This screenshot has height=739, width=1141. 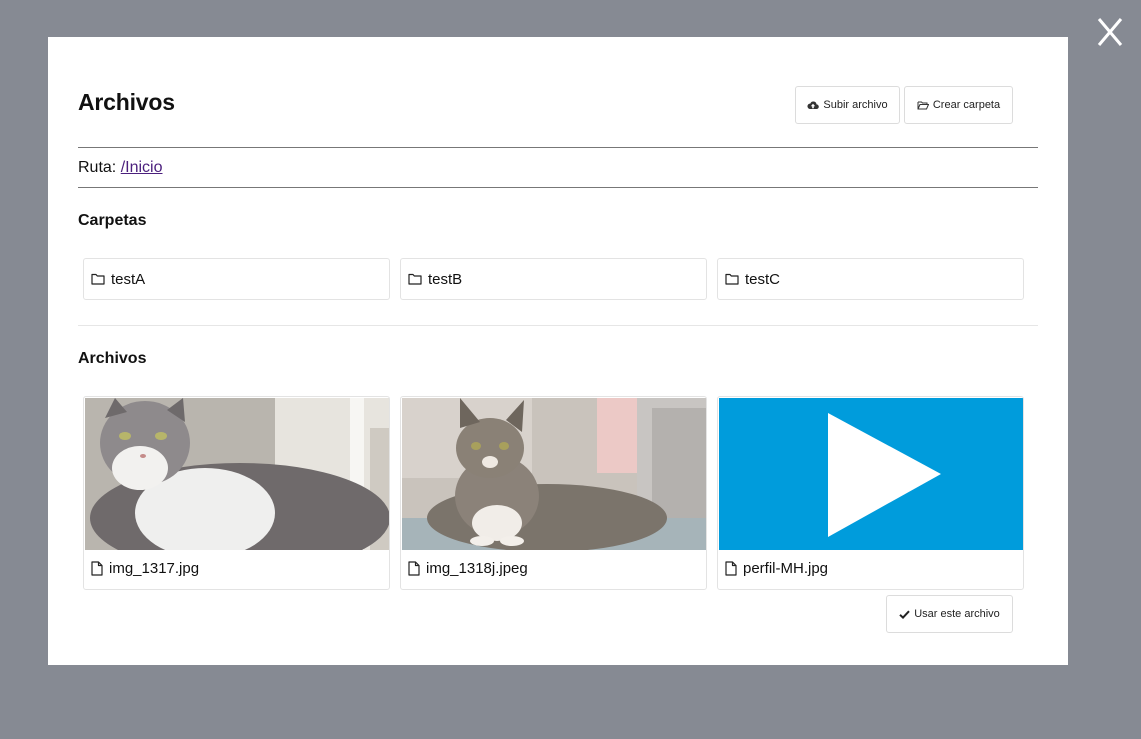 What do you see at coordinates (236, 279) in the screenshot?
I see `folder-item: testA` at bounding box center [236, 279].